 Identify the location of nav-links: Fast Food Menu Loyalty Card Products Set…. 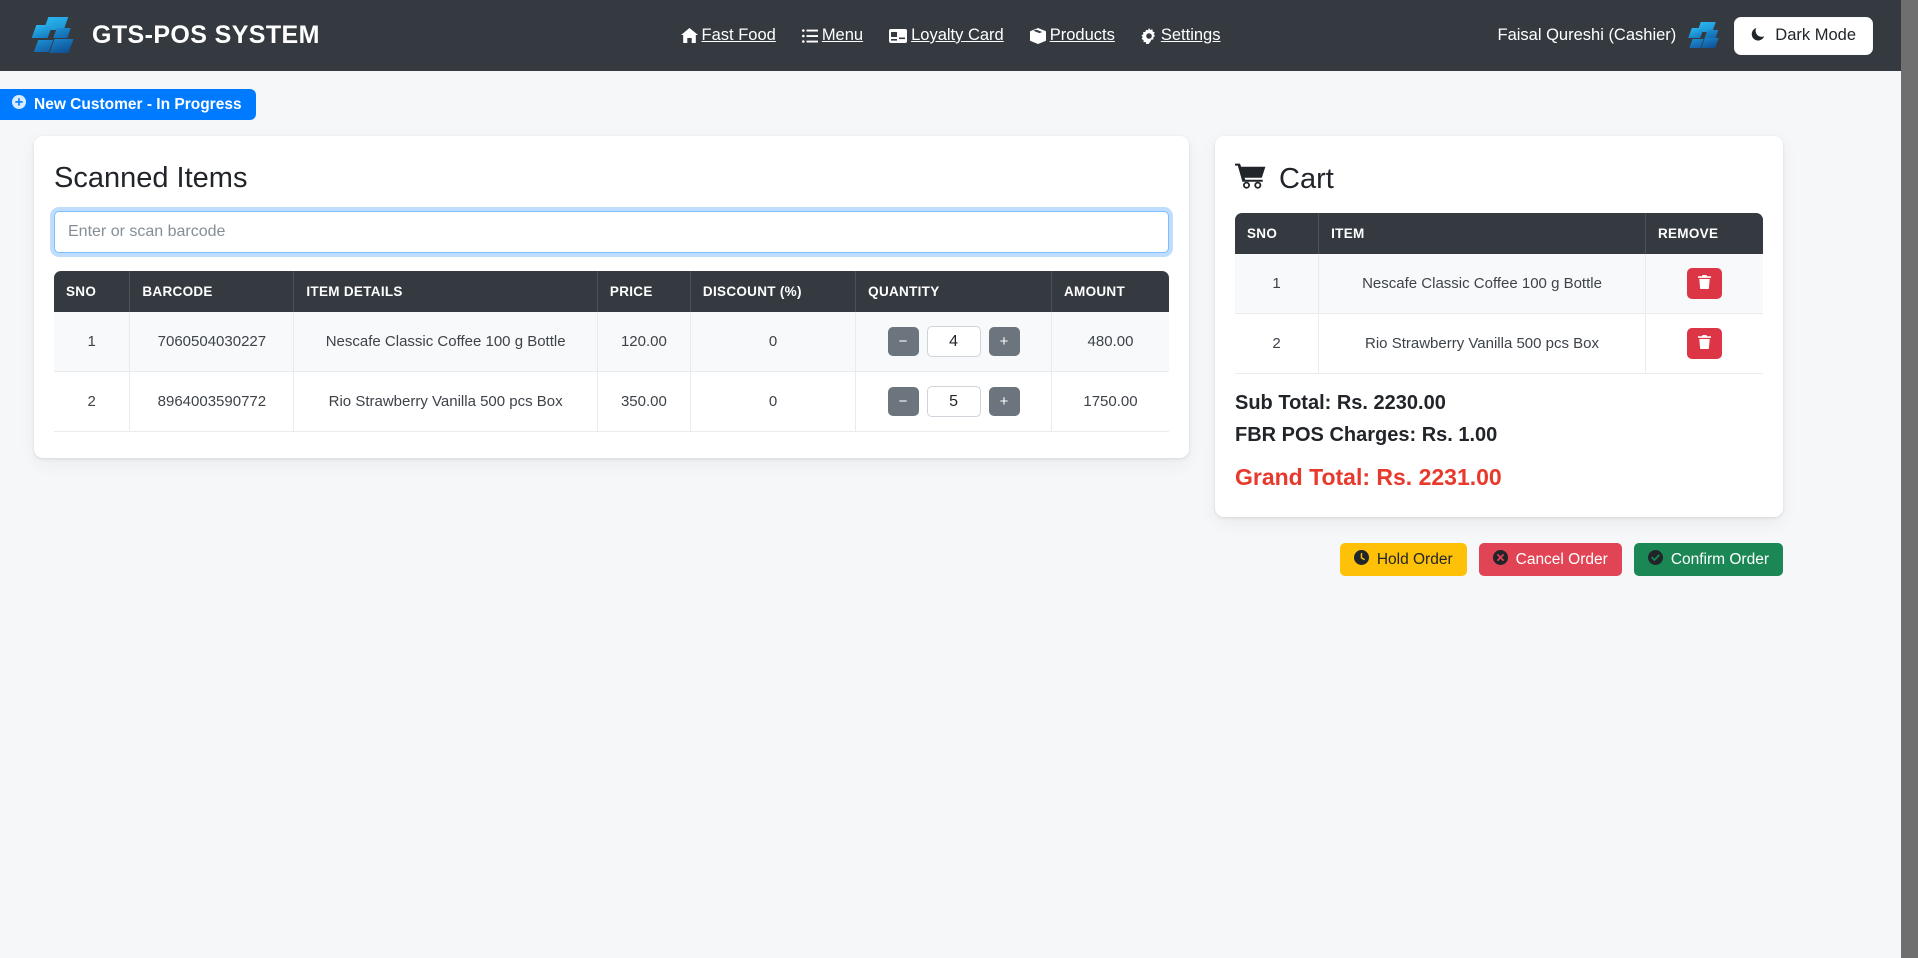
(950, 35).